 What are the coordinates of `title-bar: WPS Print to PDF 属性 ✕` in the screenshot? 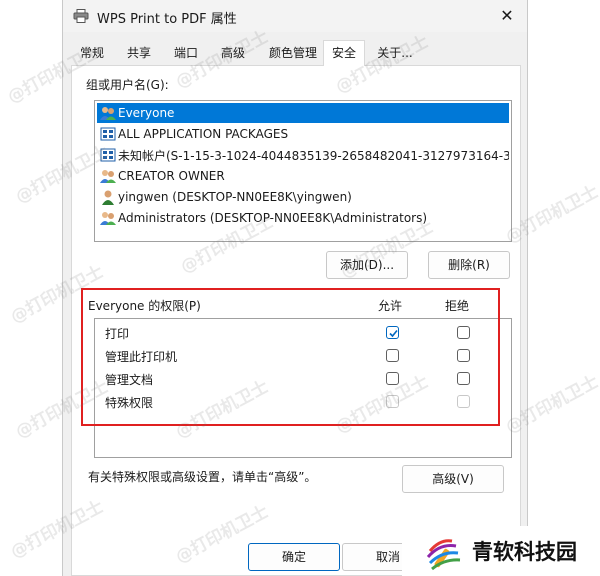 It's located at (295, 16).